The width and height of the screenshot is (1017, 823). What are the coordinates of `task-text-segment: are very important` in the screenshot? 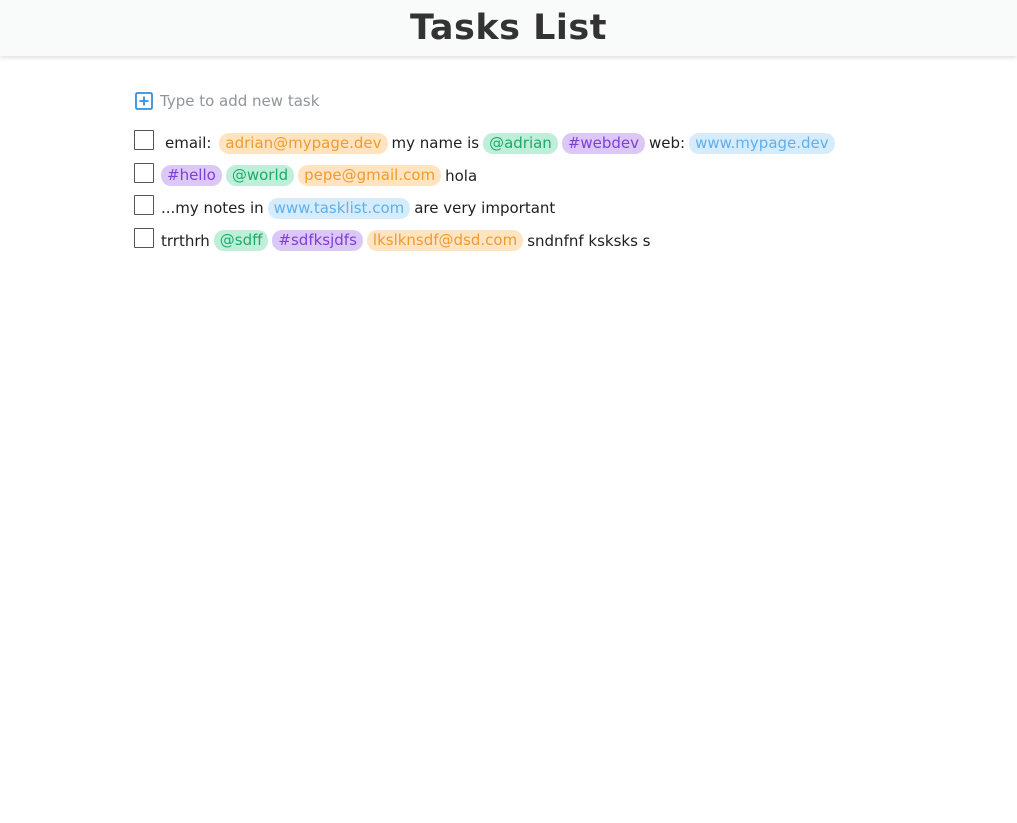 It's located at (485, 208).